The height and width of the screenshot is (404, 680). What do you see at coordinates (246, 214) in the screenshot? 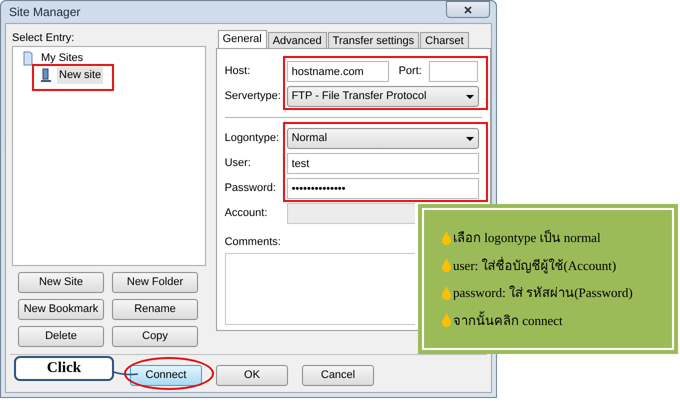
I see `field-label: Account:` at bounding box center [246, 214].